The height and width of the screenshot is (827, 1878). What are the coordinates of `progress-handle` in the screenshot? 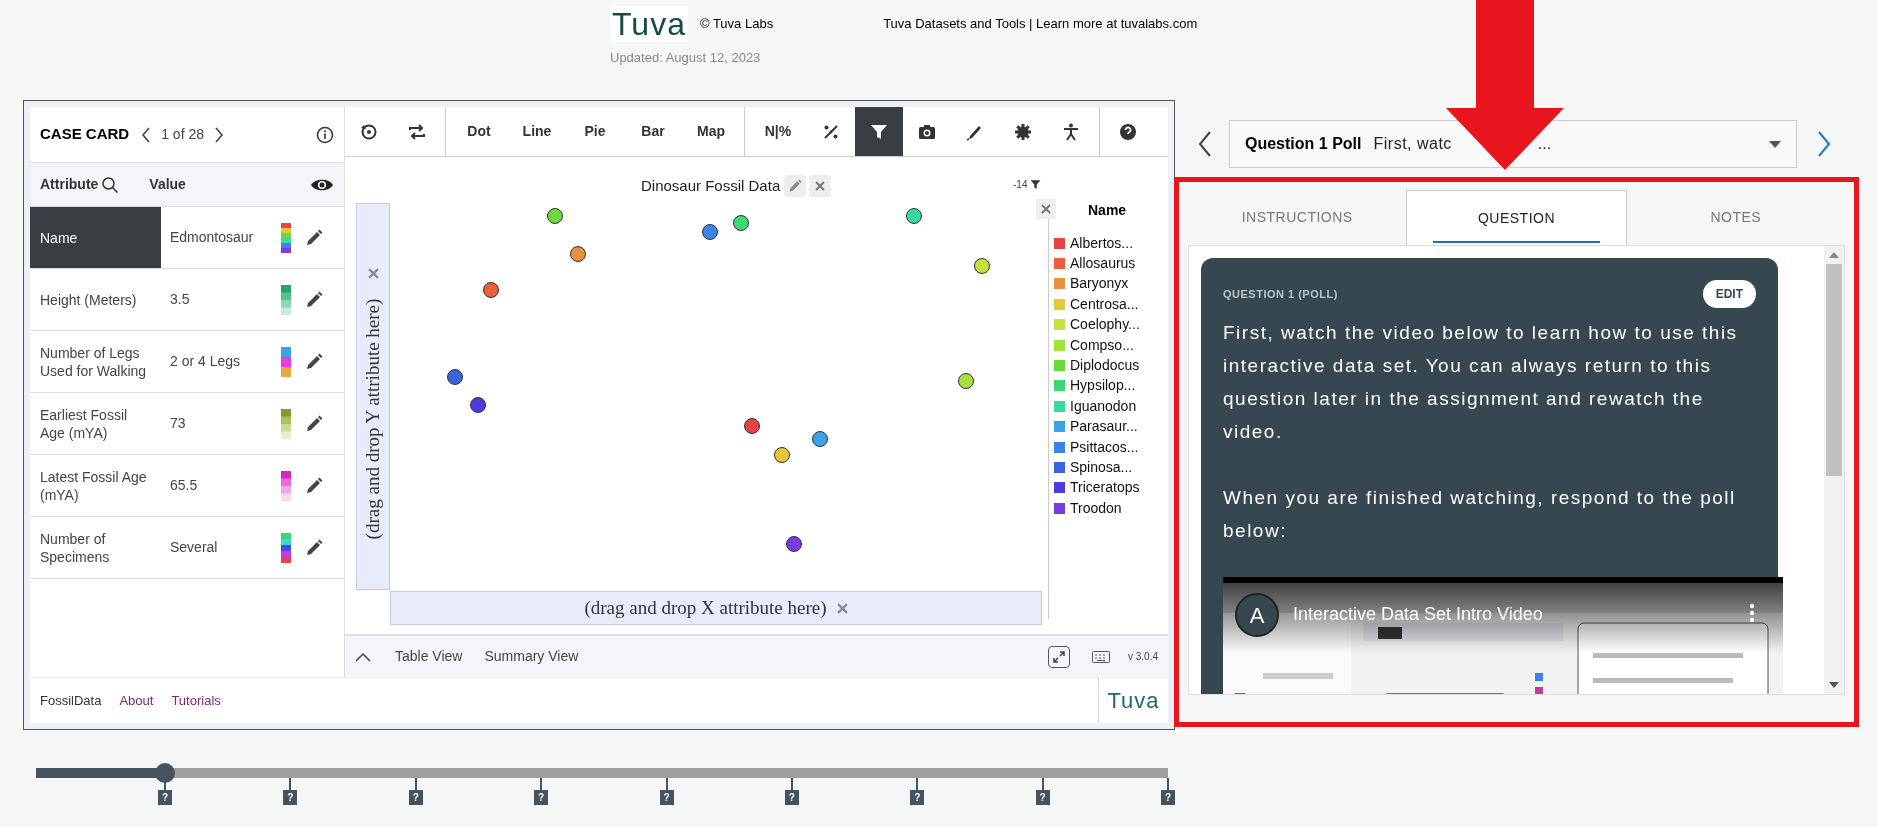 It's located at (165, 773).